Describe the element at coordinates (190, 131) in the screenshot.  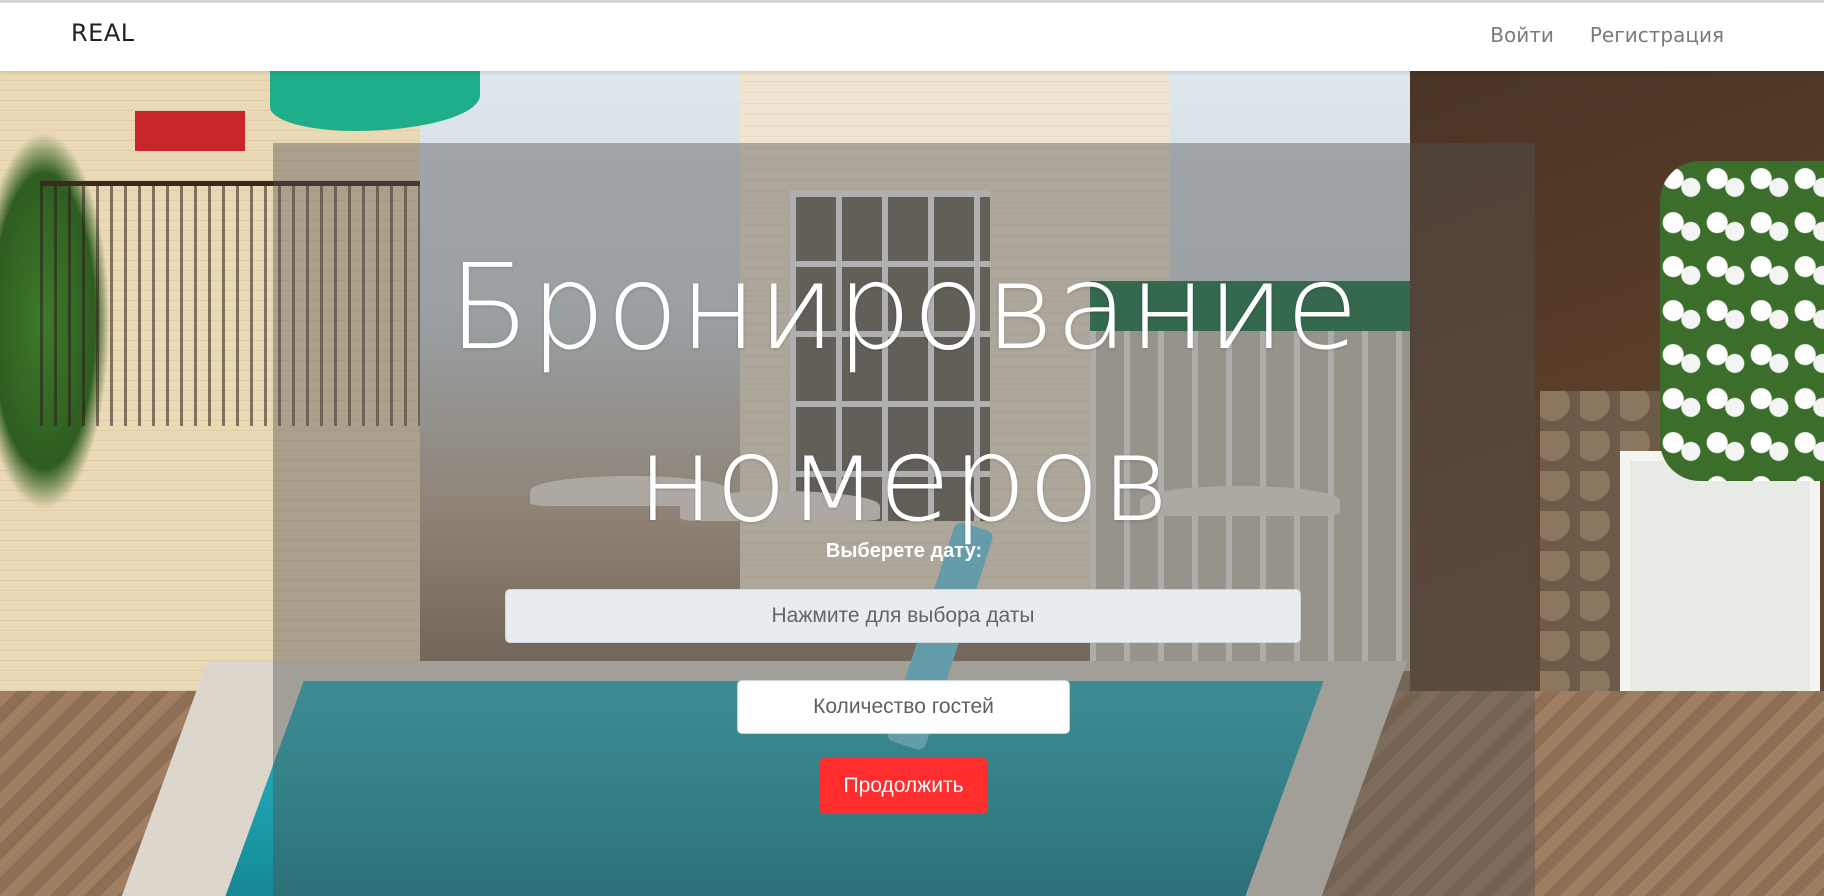
I see `red-awning` at that location.